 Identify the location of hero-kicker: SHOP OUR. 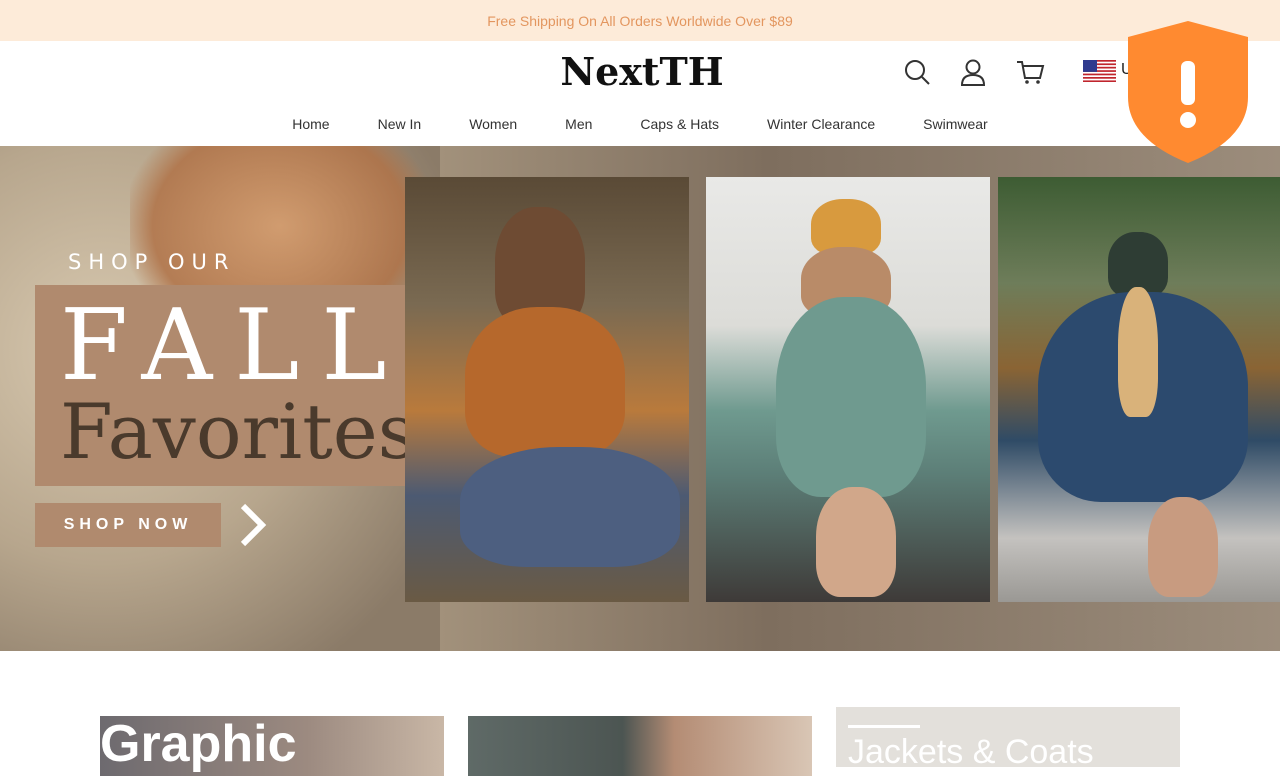
(152, 262).